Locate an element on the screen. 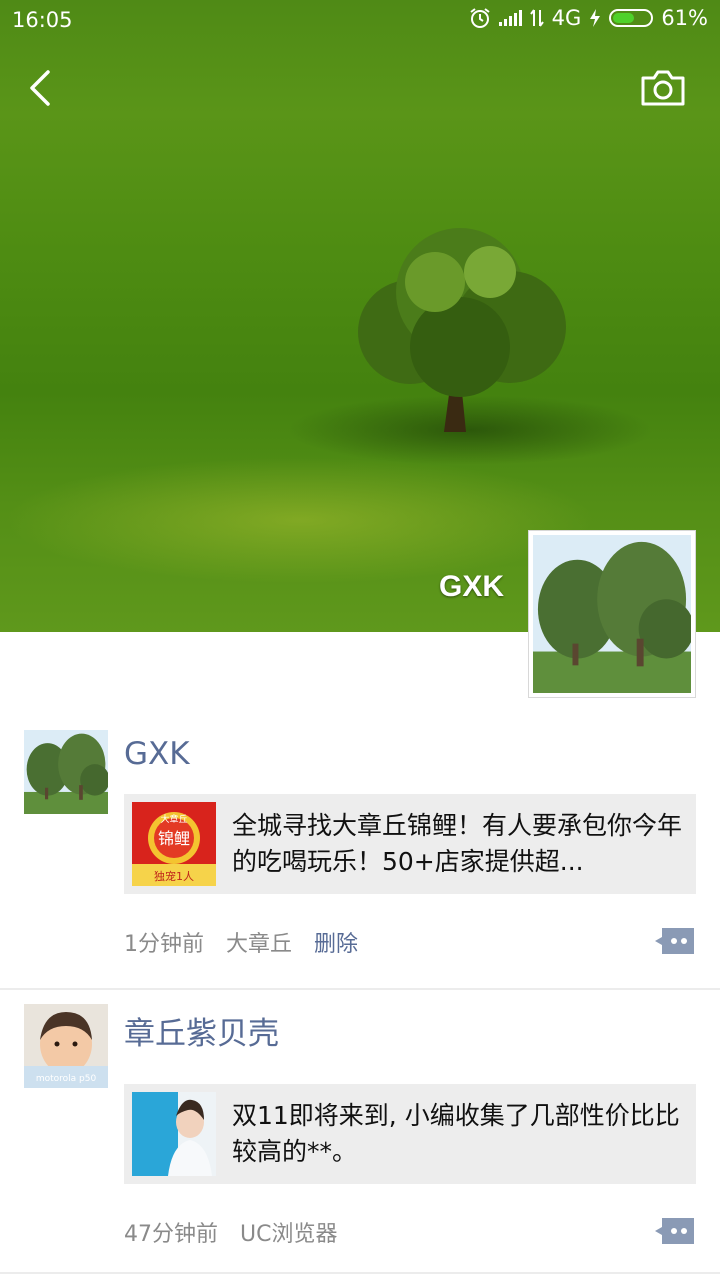  camera-icon is located at coordinates (663, 88).